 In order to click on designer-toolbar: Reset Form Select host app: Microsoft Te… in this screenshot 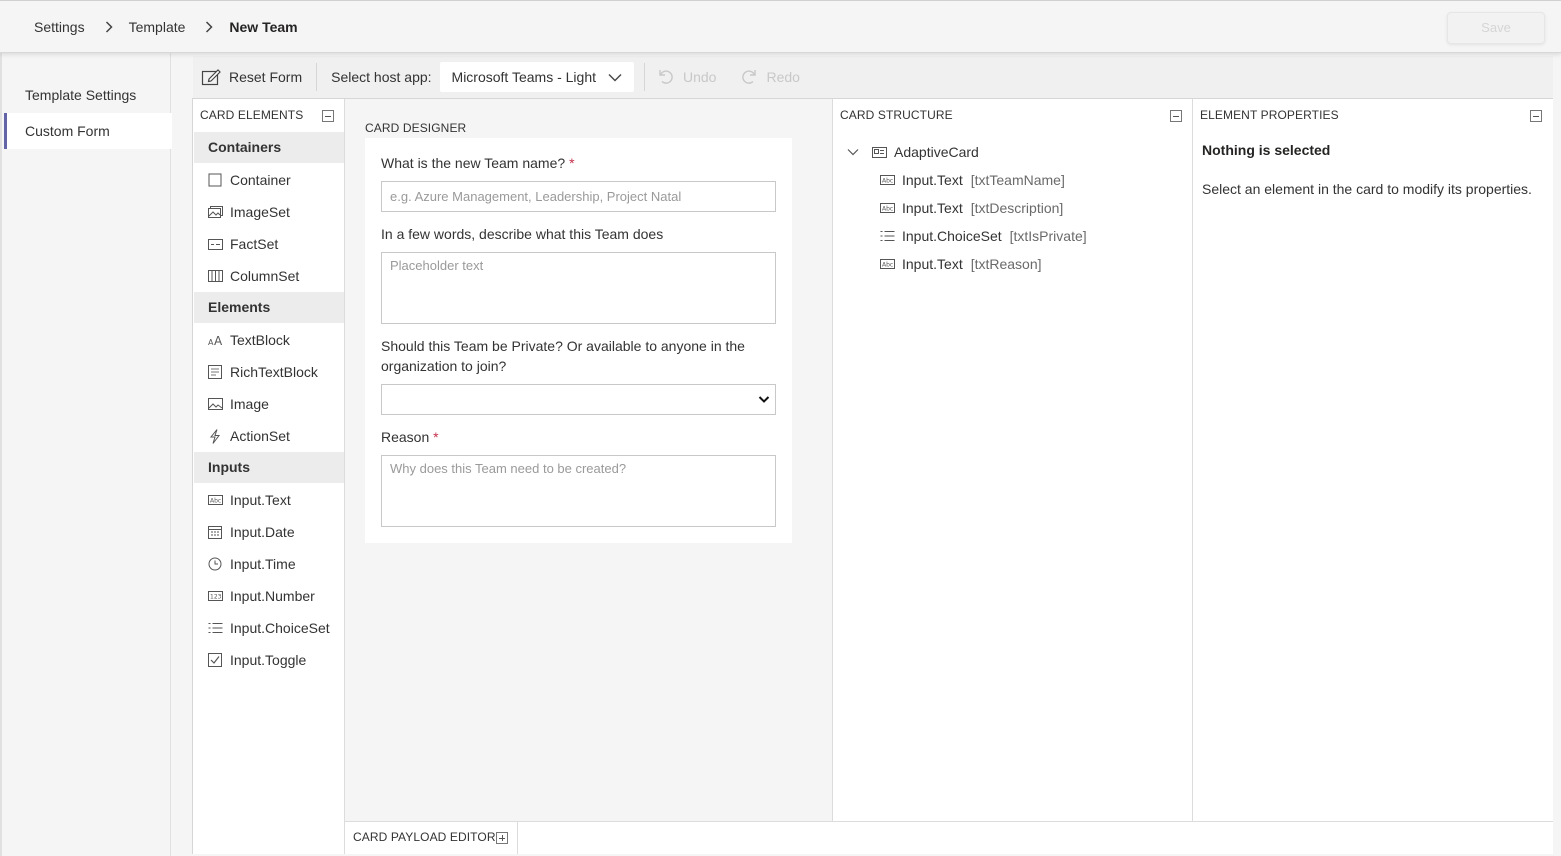, I will do `click(873, 77)`.